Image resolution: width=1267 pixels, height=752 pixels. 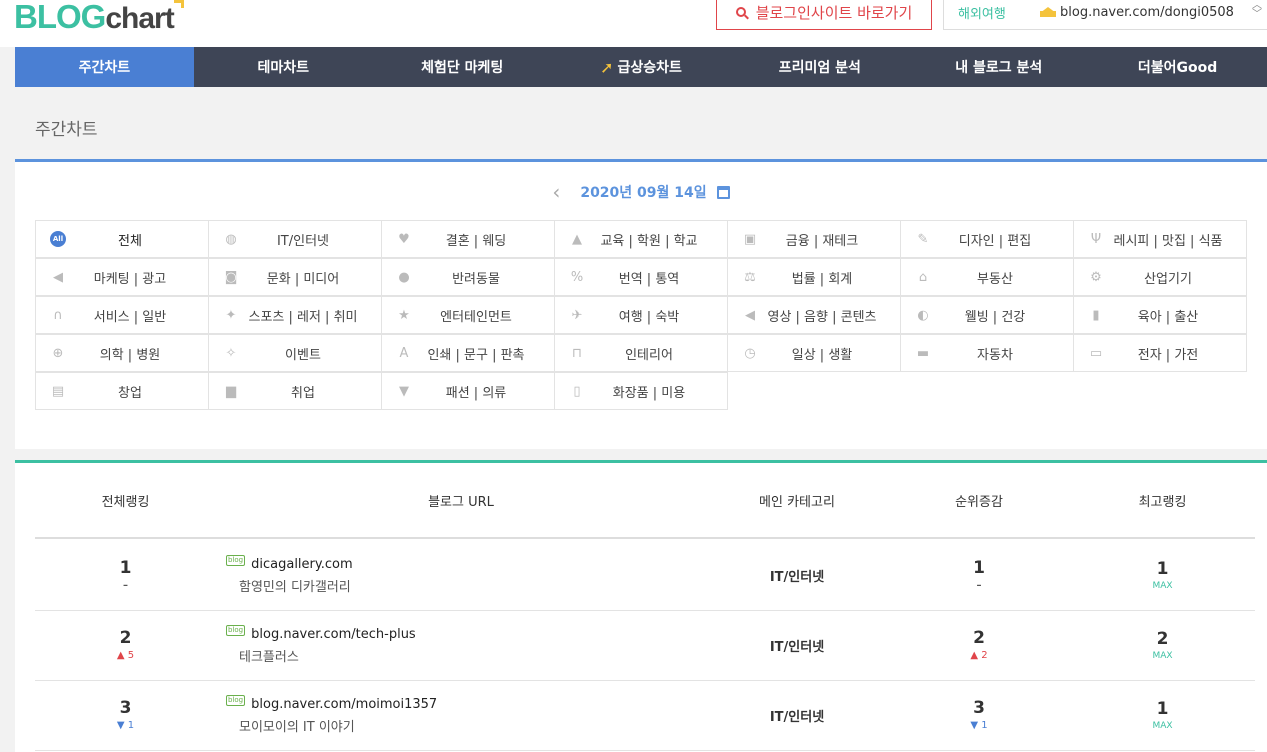 What do you see at coordinates (468, 315) in the screenshot?
I see `category-item: ★ 엔터테인먼트` at bounding box center [468, 315].